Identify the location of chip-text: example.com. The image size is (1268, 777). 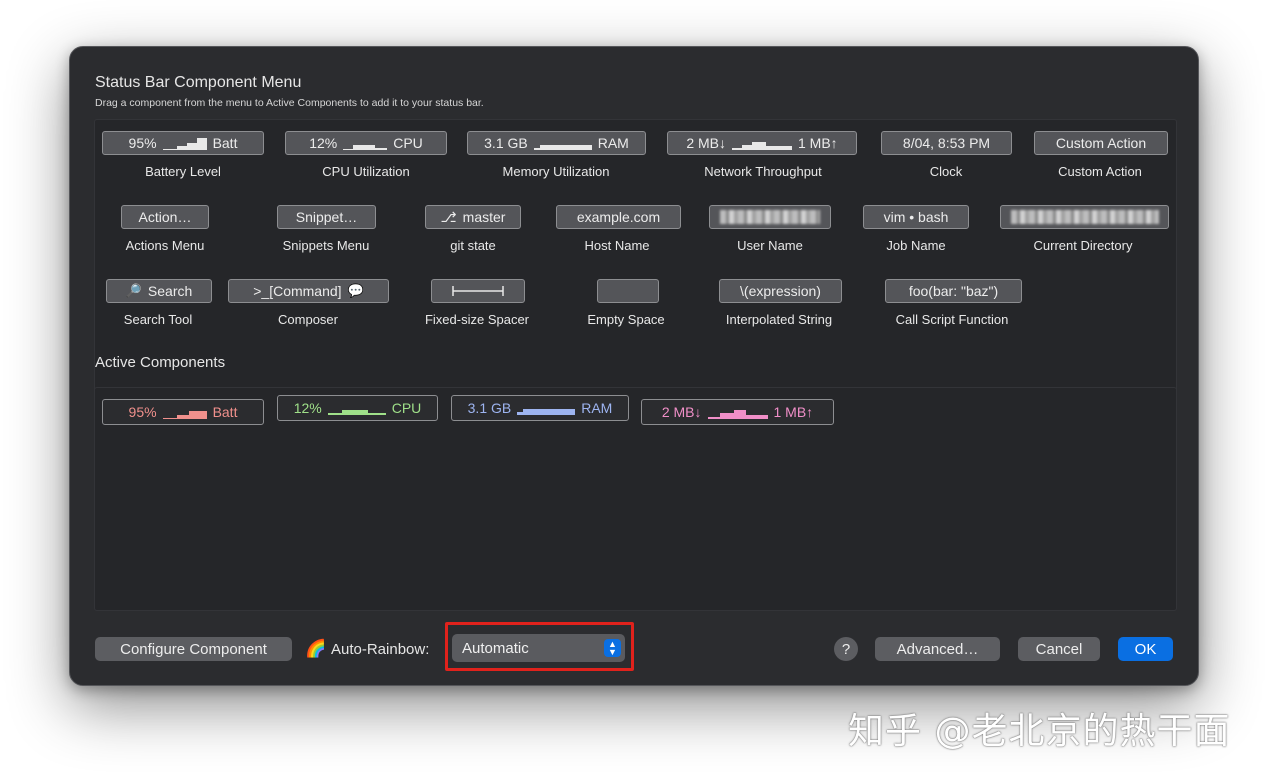
(618, 217).